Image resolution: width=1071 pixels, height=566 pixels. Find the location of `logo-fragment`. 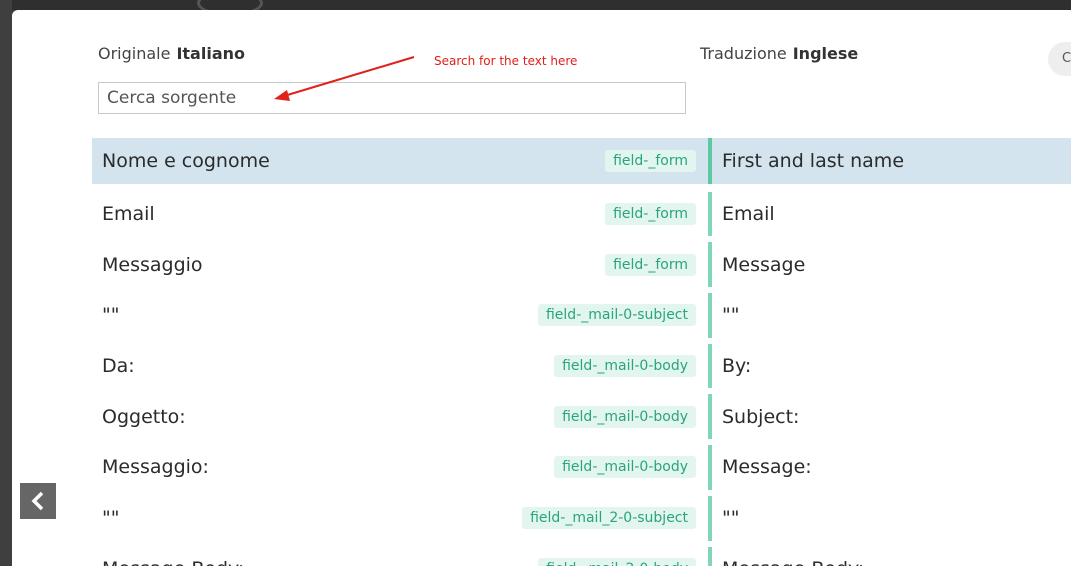

logo-fragment is located at coordinates (230, 5).